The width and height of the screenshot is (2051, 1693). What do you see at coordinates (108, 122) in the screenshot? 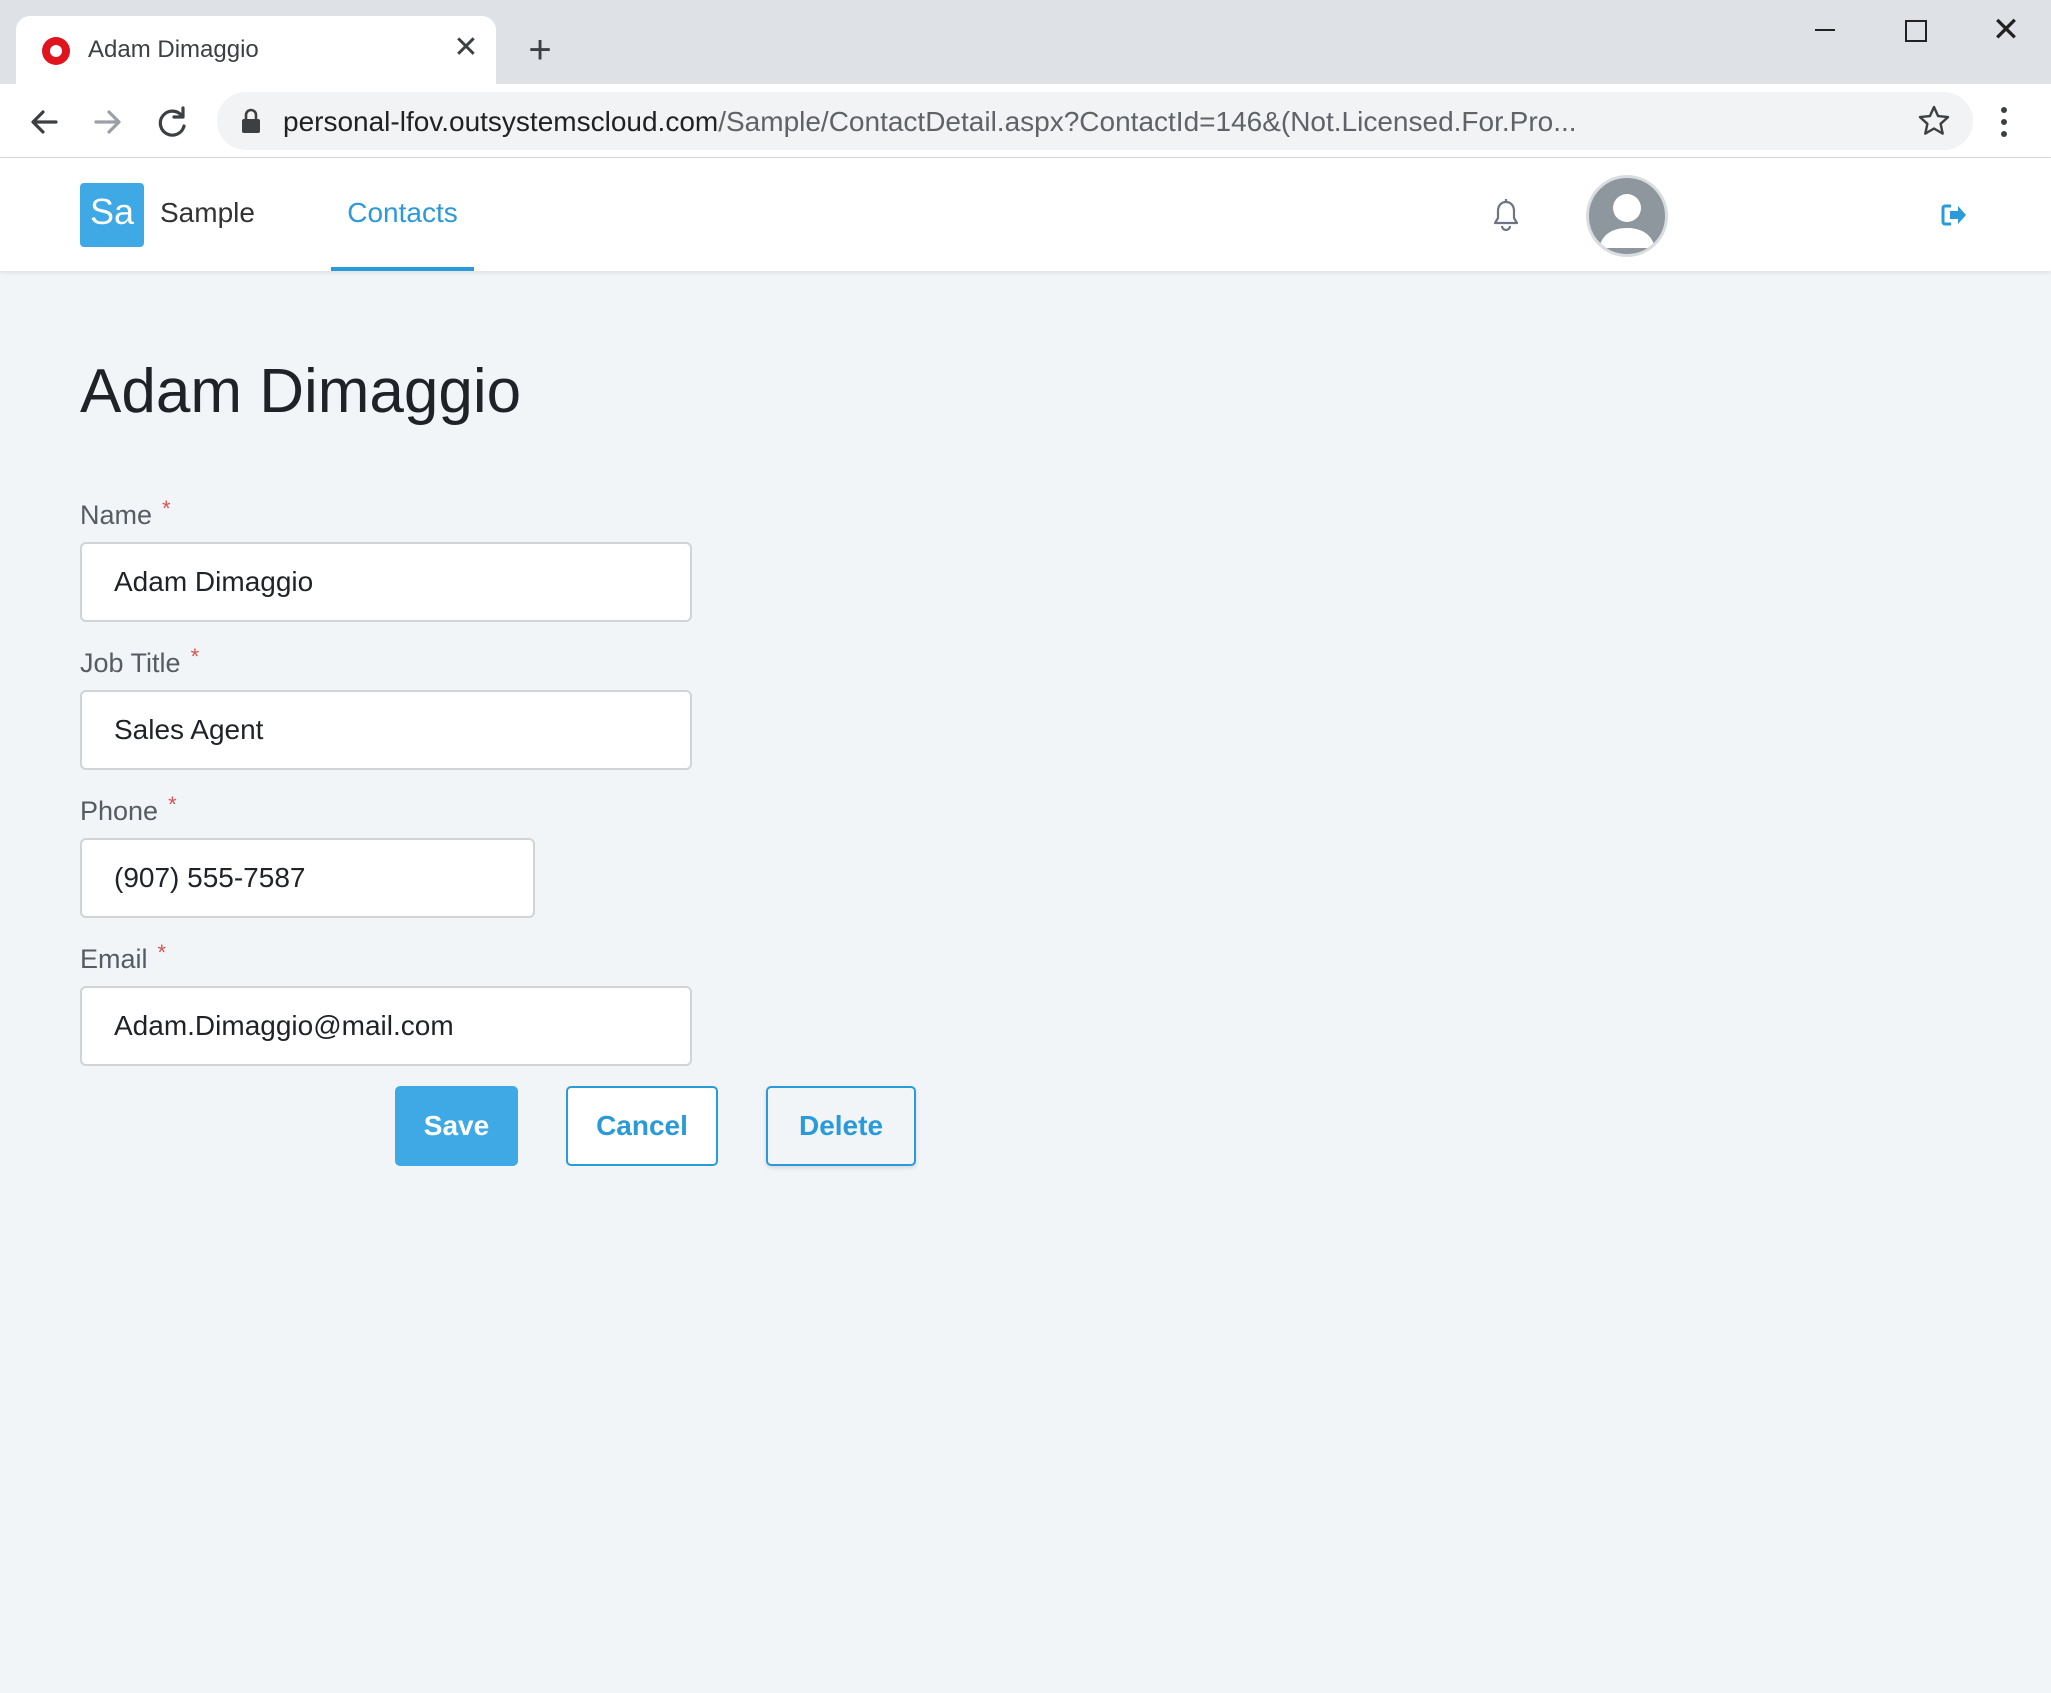
I see `forward-arrow-icon` at bounding box center [108, 122].